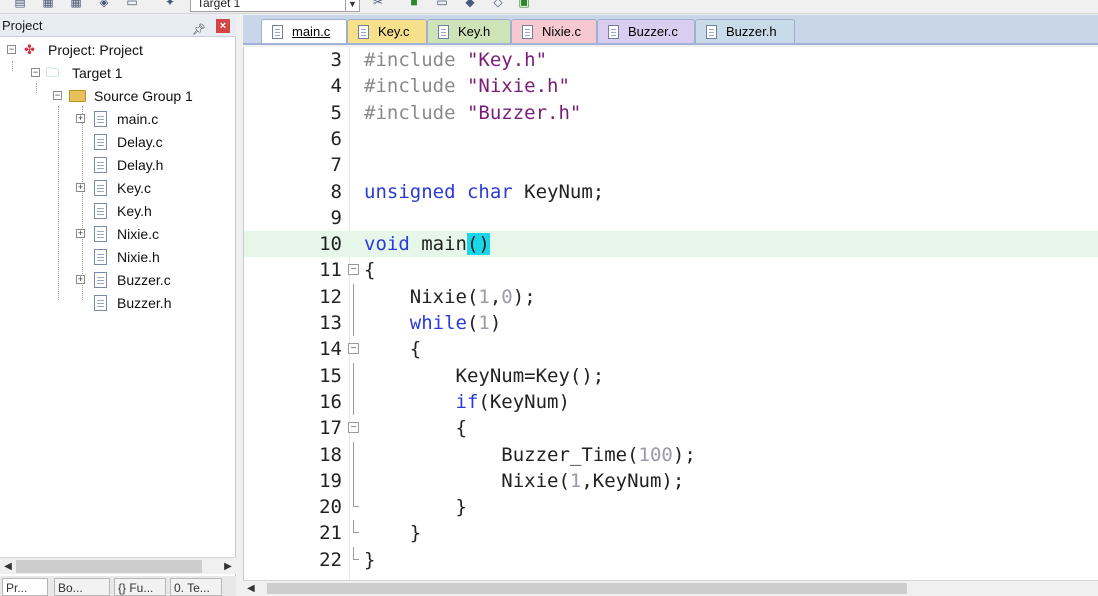  Describe the element at coordinates (76, 5) in the screenshot. I see `toolbar-icon-3: ▦` at that location.